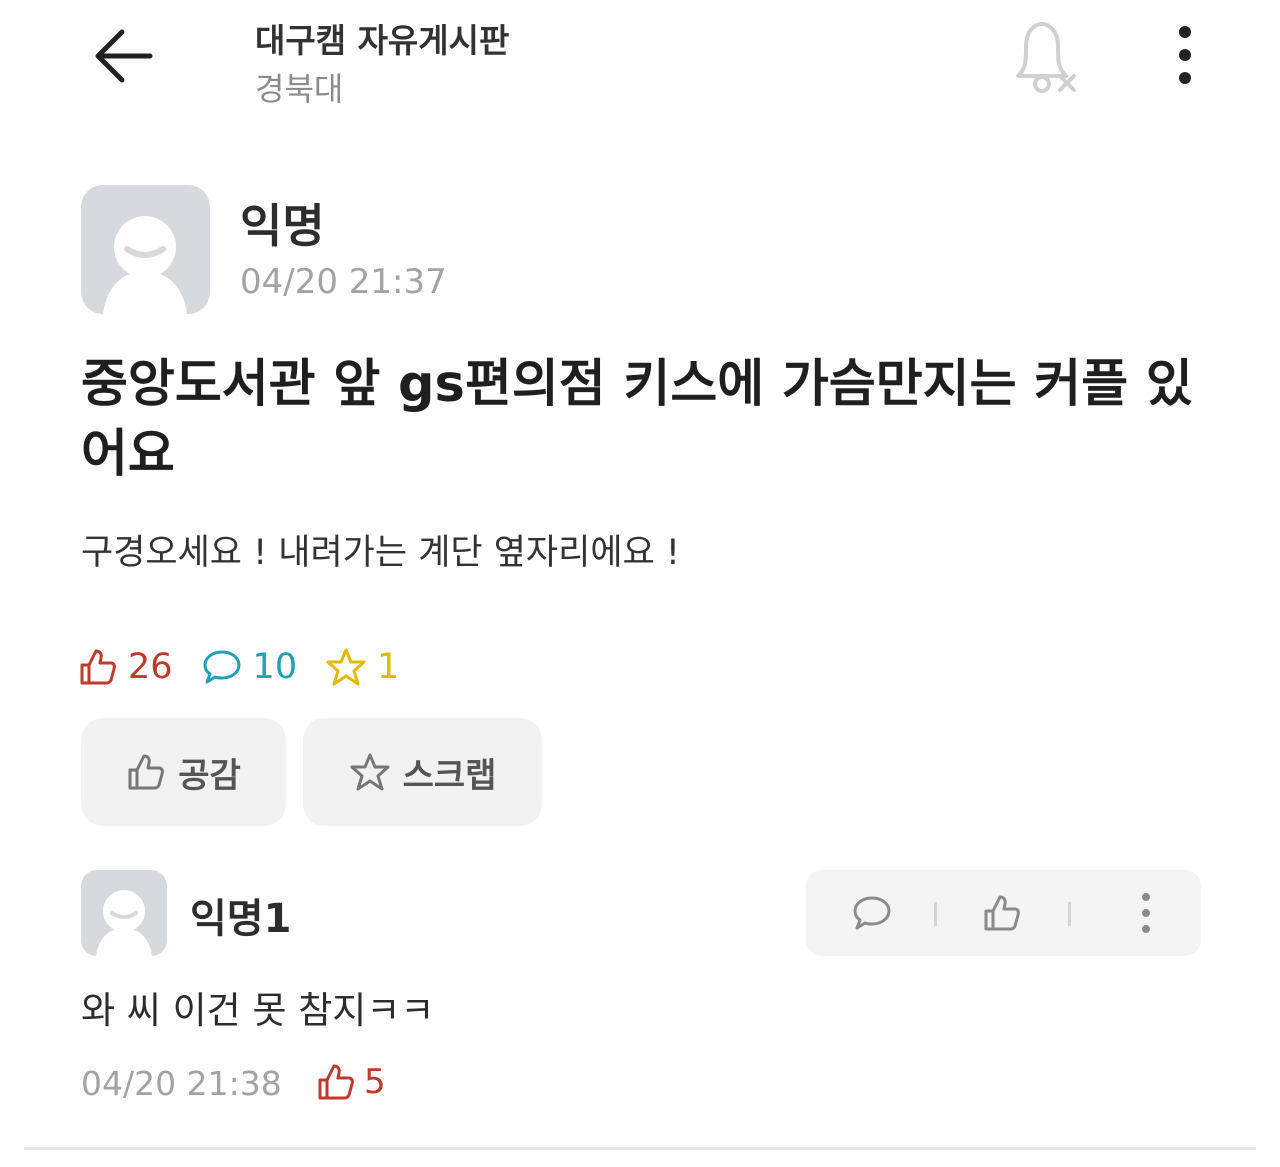 The height and width of the screenshot is (1167, 1280). I want to click on bell-off-icon, so click(1046, 57).